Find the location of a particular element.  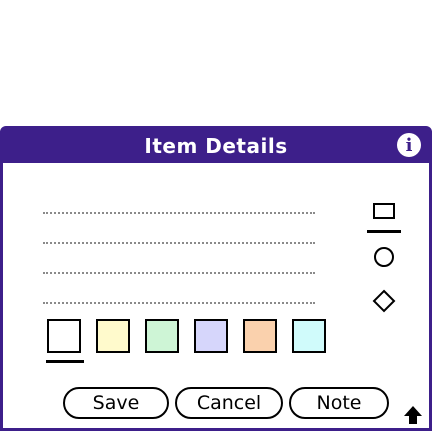

color-swatch-cyan is located at coordinates (309, 336).